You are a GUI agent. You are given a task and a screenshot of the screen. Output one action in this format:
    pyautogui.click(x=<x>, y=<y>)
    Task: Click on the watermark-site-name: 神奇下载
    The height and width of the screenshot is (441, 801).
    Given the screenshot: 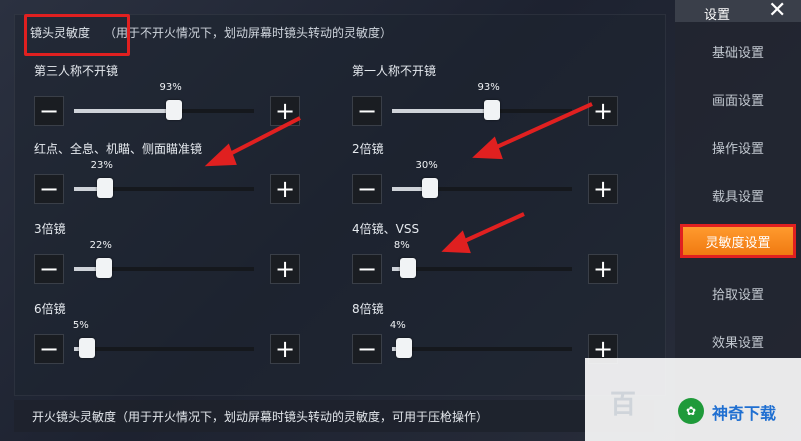 What is the action you would take?
    pyautogui.click(x=744, y=413)
    